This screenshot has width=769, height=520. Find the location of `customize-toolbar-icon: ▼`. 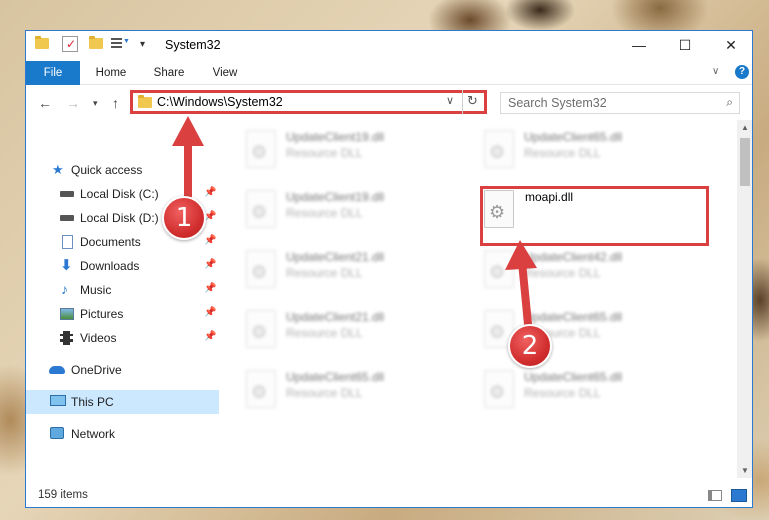

customize-toolbar-icon: ▼ is located at coordinates (120, 44).